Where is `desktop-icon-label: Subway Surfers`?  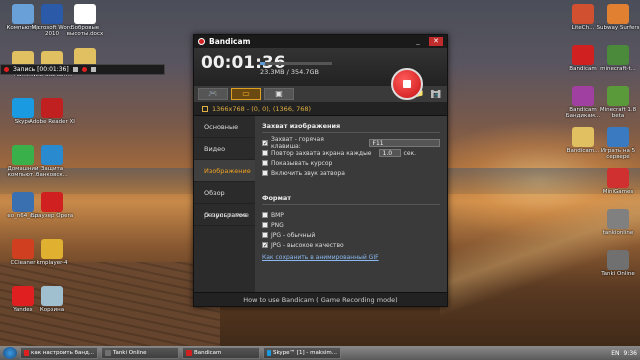 desktop-icon-label: Subway Surfers is located at coordinates (618, 28).